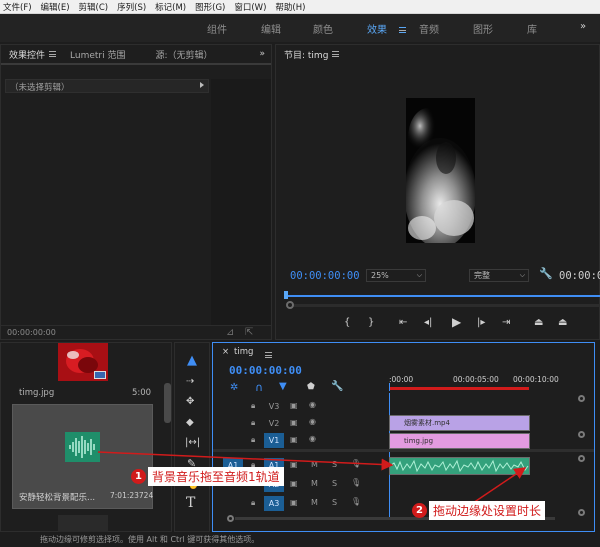 This screenshot has width=600, height=547. Describe the element at coordinates (487, 510) in the screenshot. I see `annotation-text: 拖动边缘处设置时长` at that location.